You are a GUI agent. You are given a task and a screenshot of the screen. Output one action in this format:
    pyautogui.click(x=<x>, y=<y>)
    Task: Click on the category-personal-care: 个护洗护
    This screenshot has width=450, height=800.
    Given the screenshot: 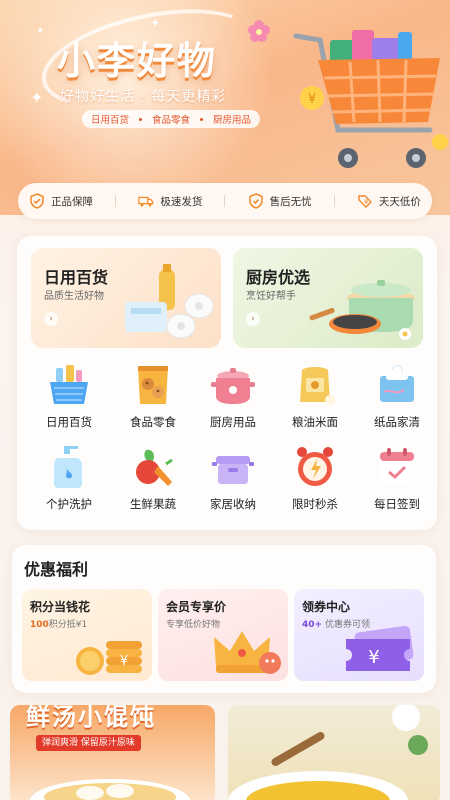 What is the action you would take?
    pyautogui.click(x=69, y=478)
    